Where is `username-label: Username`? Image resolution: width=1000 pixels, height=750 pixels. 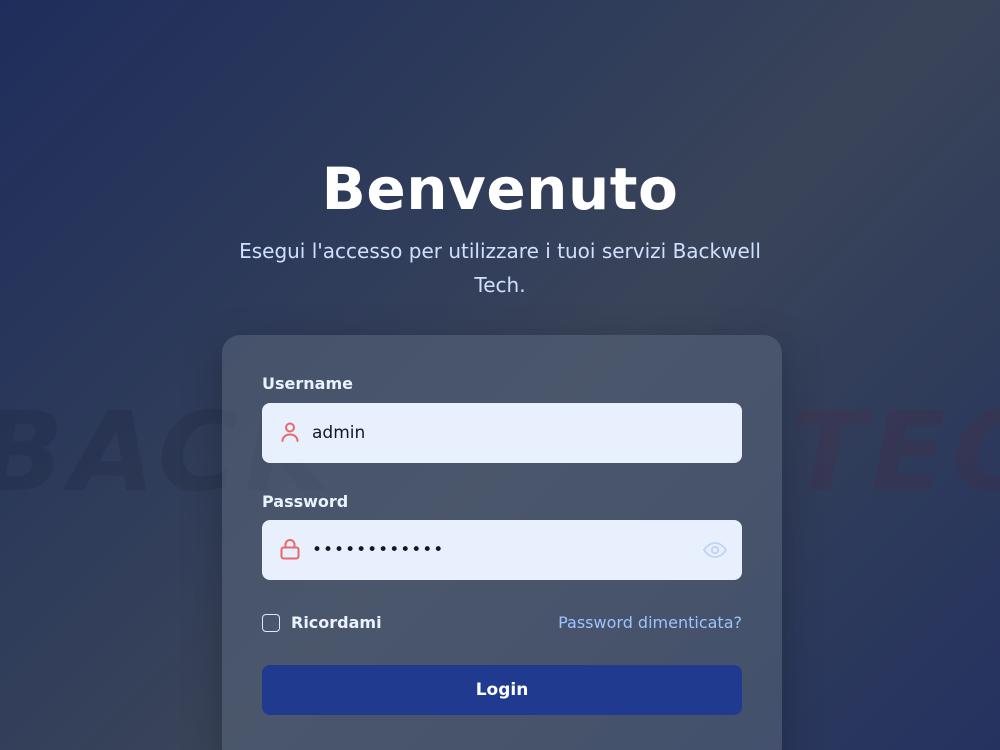
username-label: Username is located at coordinates (307, 383).